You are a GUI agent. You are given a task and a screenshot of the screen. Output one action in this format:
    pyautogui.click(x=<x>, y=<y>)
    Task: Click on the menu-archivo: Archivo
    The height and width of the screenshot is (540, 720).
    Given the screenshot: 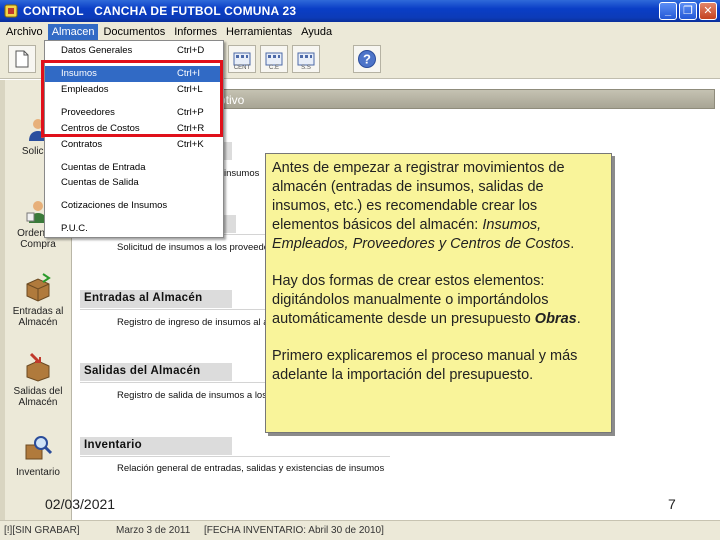 What is the action you would take?
    pyautogui.click(x=24, y=32)
    